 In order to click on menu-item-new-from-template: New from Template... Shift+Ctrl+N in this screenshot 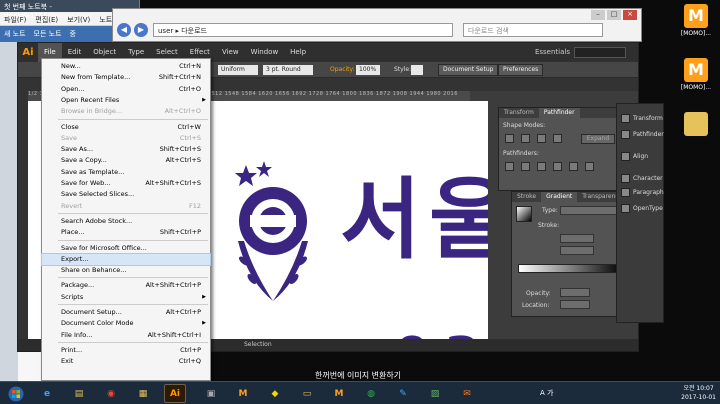, I will do `click(126, 77)`.